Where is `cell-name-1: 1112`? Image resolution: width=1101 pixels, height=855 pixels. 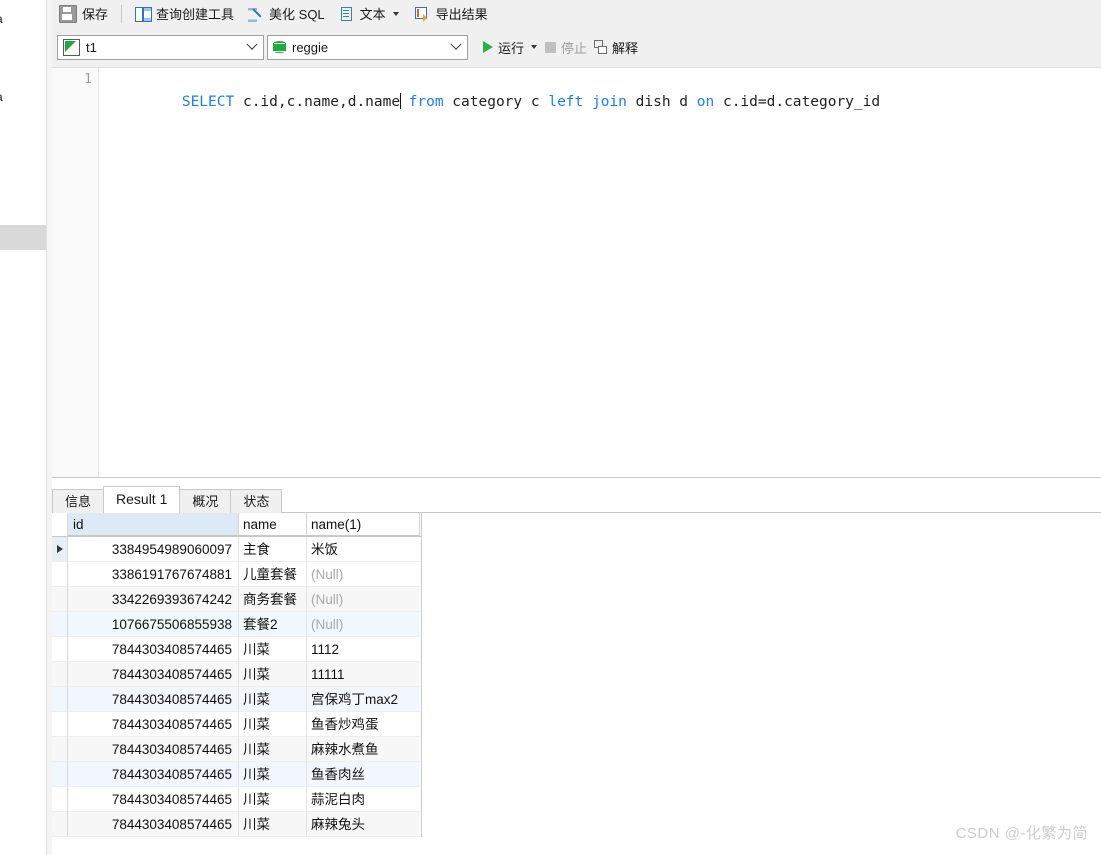
cell-name-1: 1112 is located at coordinates (363, 649).